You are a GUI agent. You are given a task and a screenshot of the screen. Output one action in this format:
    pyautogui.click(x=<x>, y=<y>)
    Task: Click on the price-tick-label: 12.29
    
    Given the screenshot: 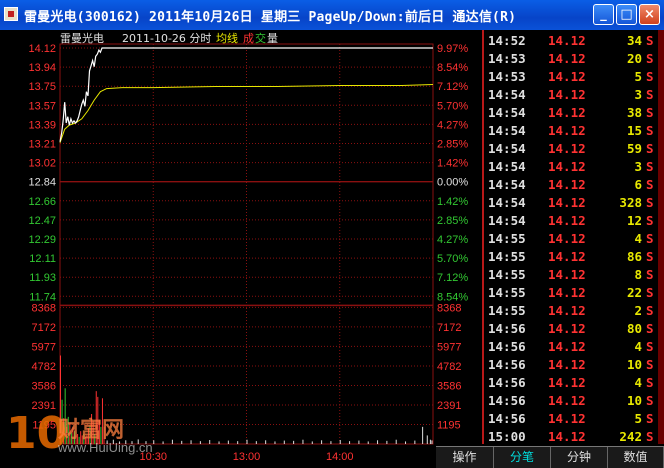 What is the action you would take?
    pyautogui.click(x=42, y=240)
    